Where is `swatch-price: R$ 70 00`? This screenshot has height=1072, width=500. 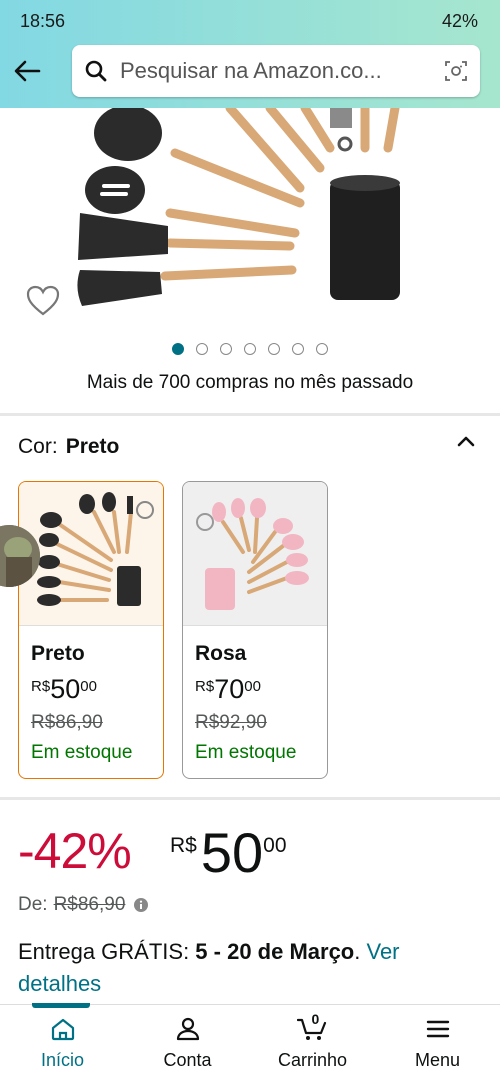 swatch-price: R$ 70 00 is located at coordinates (228, 689).